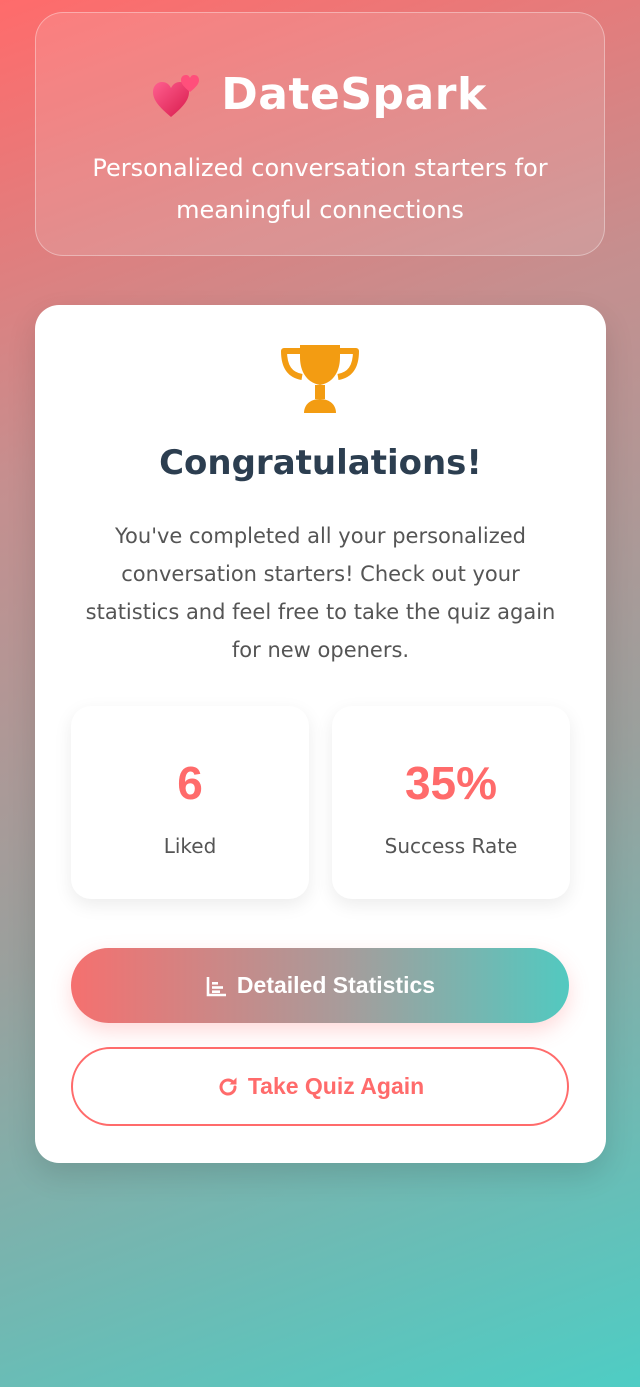 This screenshot has width=640, height=1387. I want to click on take-quiz-again-label: Take Quiz Again, so click(336, 1086).